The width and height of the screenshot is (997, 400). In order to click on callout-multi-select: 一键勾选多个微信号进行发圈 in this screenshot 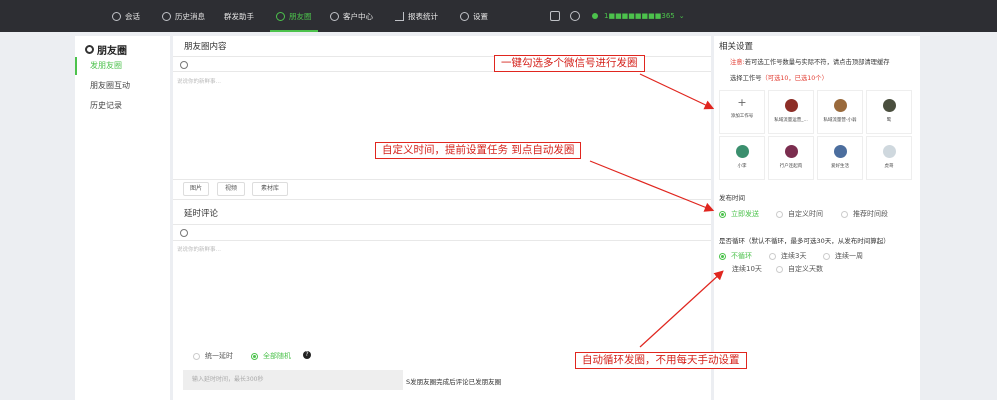, I will do `click(569, 63)`.